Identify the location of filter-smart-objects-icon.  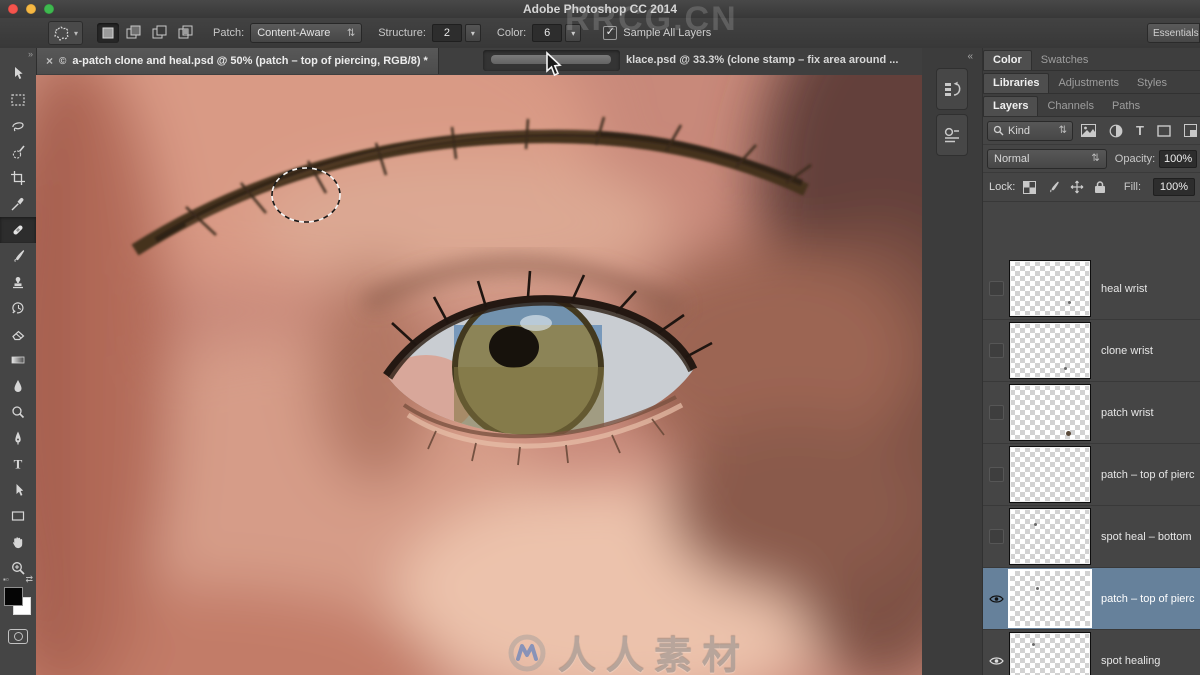
(1190, 130).